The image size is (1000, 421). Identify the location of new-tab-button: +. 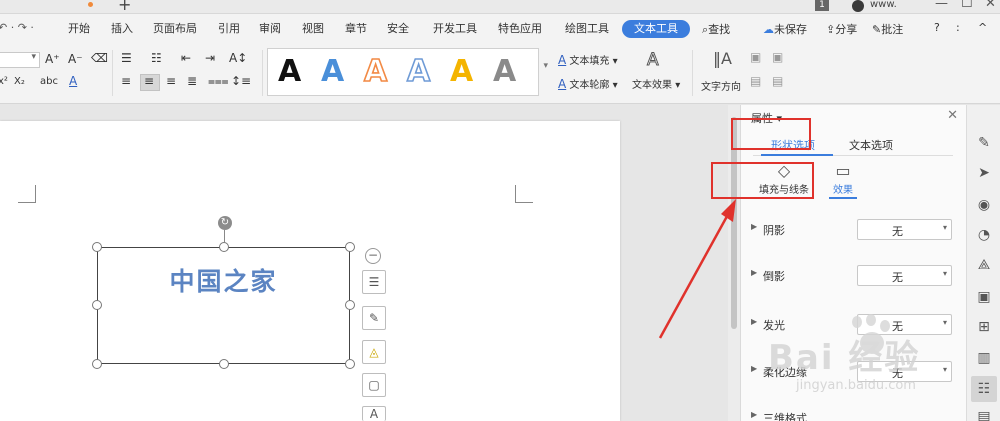
(124, 7).